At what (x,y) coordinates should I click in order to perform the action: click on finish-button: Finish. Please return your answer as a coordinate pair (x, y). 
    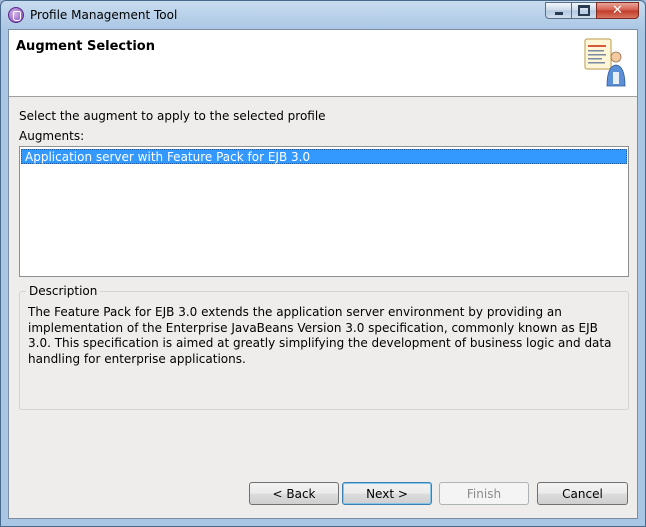
    Looking at the image, I should click on (484, 493).